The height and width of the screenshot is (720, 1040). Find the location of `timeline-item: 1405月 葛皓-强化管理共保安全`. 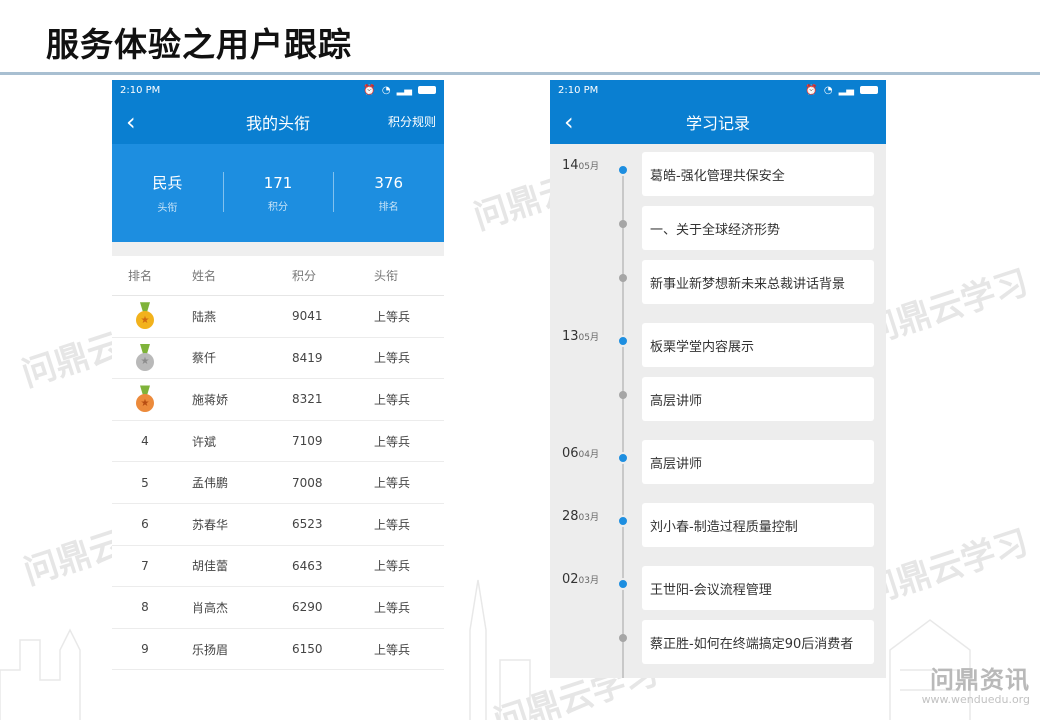

timeline-item: 1405月 葛皓-强化管理共保安全 is located at coordinates (718, 174).